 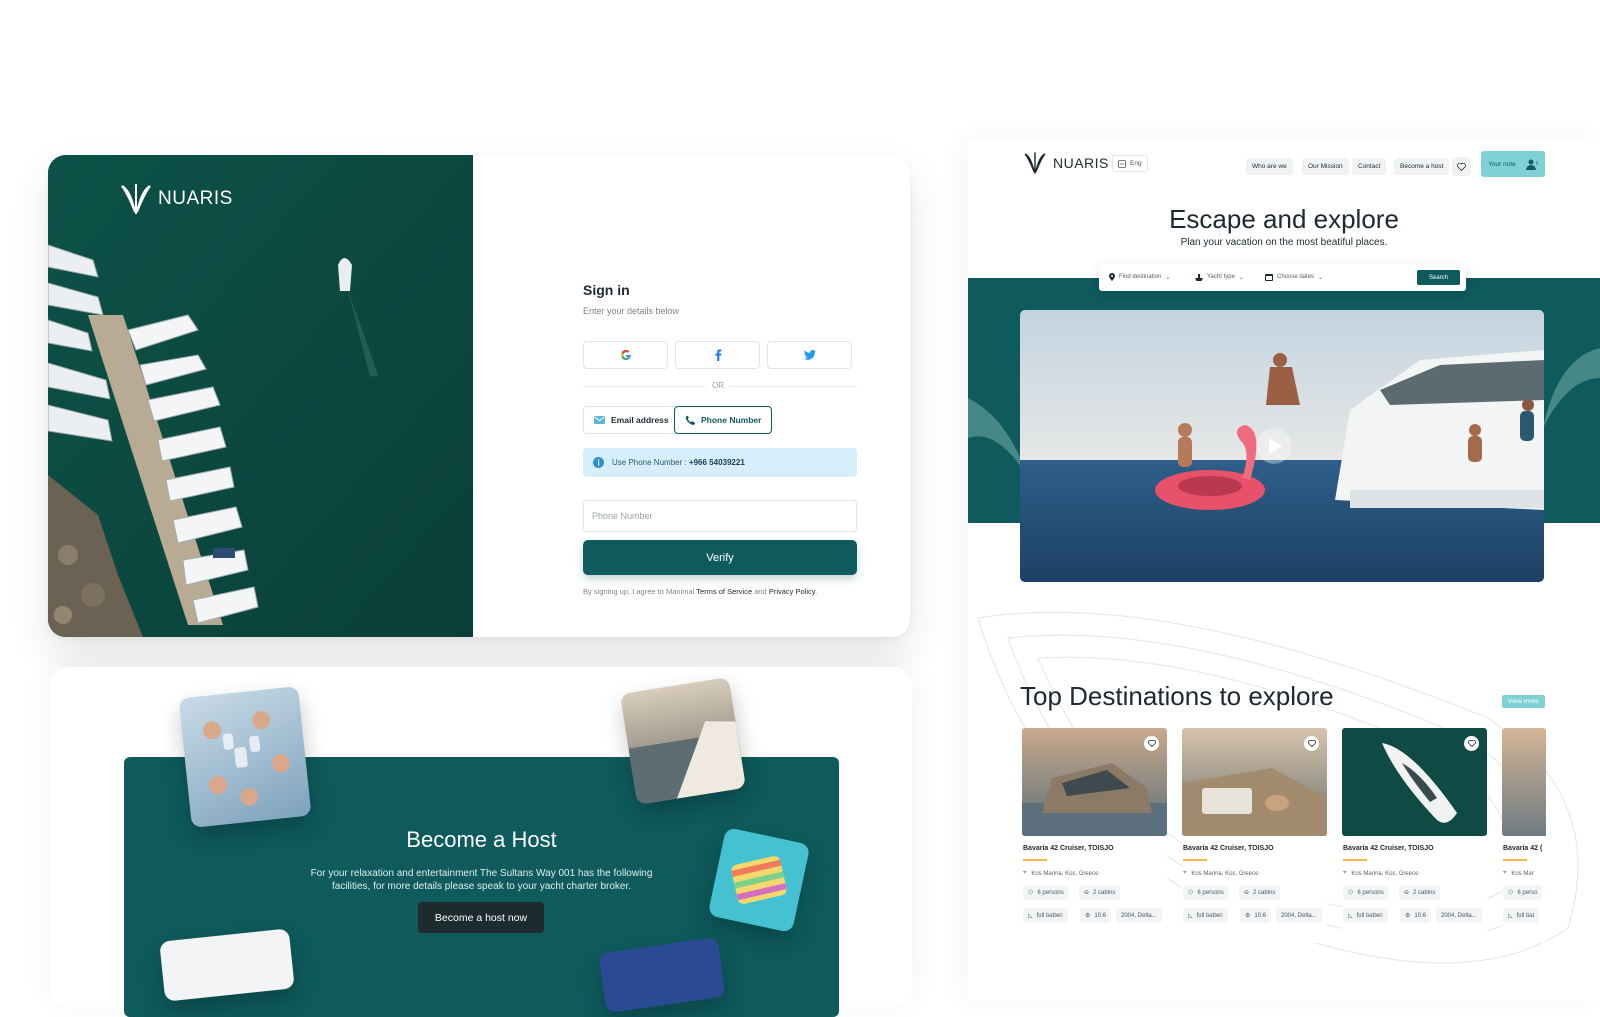 I want to click on signin-title: Sign in, so click(x=606, y=290).